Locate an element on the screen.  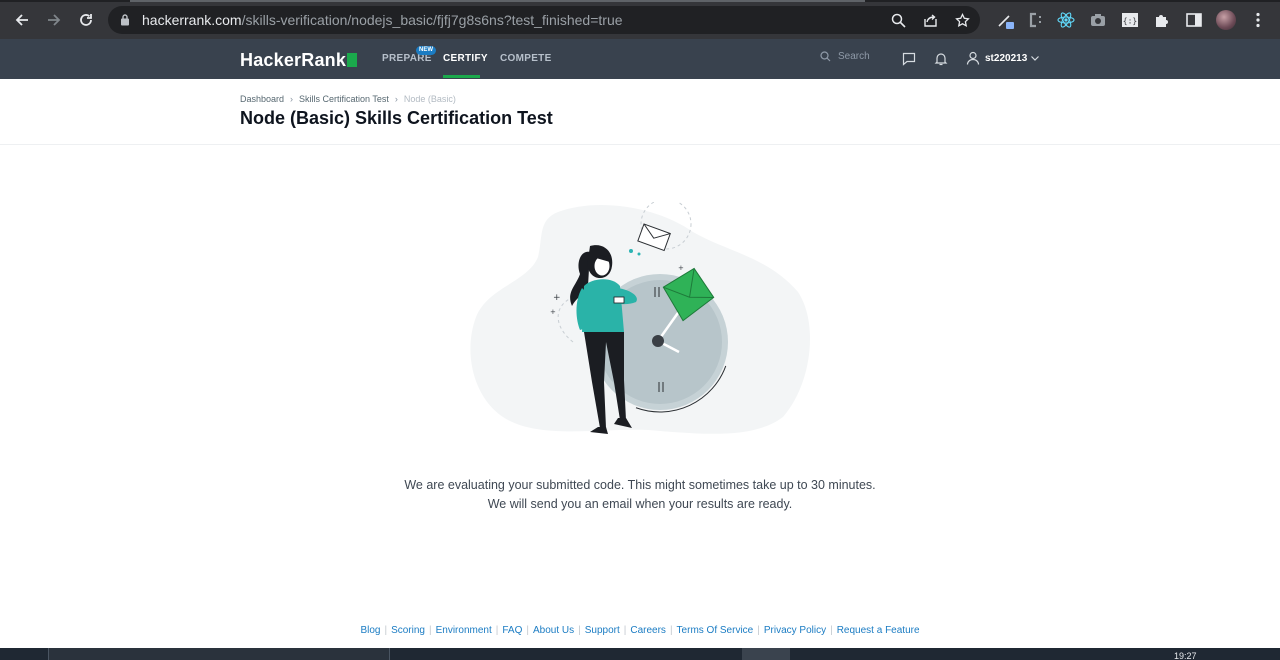
menu-icon is located at coordinates (1258, 20).